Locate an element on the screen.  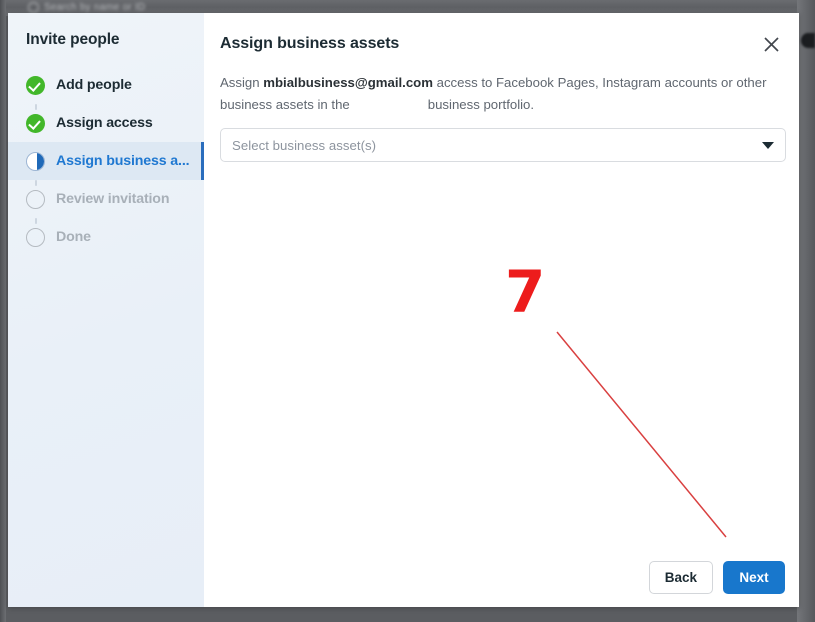
close-icon is located at coordinates (771, 44).